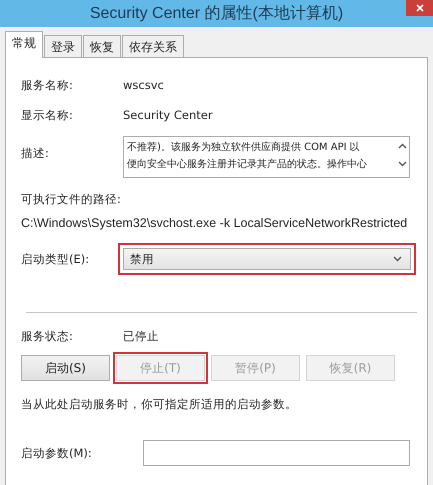 This screenshot has height=485, width=433. I want to click on field-value: wscsvc, so click(143, 85).